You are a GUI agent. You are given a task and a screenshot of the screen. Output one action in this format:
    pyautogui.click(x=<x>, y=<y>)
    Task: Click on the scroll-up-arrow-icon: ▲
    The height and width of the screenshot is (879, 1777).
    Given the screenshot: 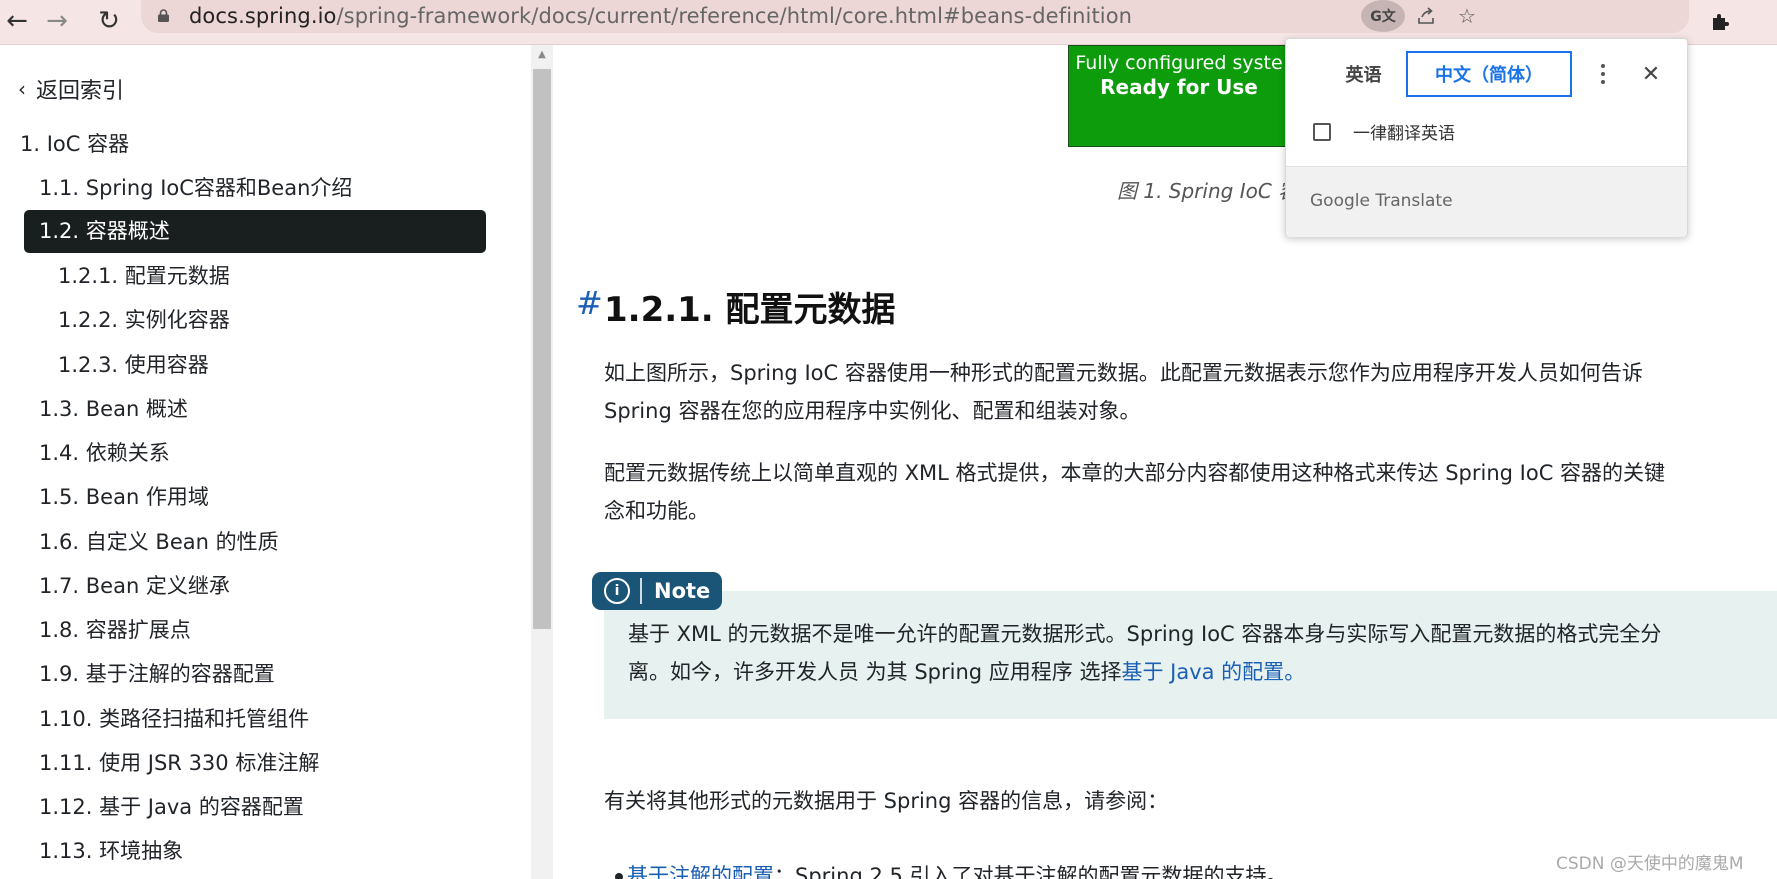 What is the action you would take?
    pyautogui.click(x=542, y=54)
    